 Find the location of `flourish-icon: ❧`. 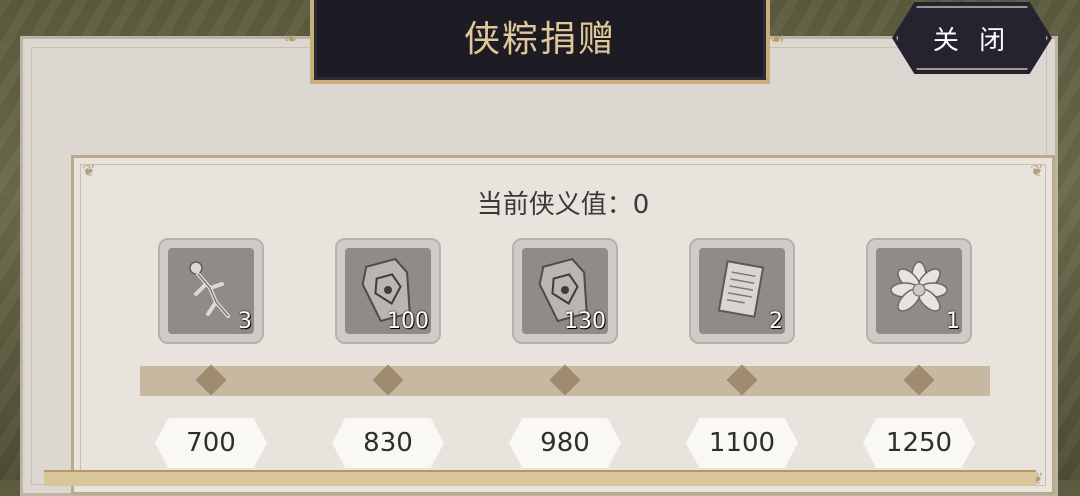

flourish-icon: ❧ is located at coordinates (291, 38).